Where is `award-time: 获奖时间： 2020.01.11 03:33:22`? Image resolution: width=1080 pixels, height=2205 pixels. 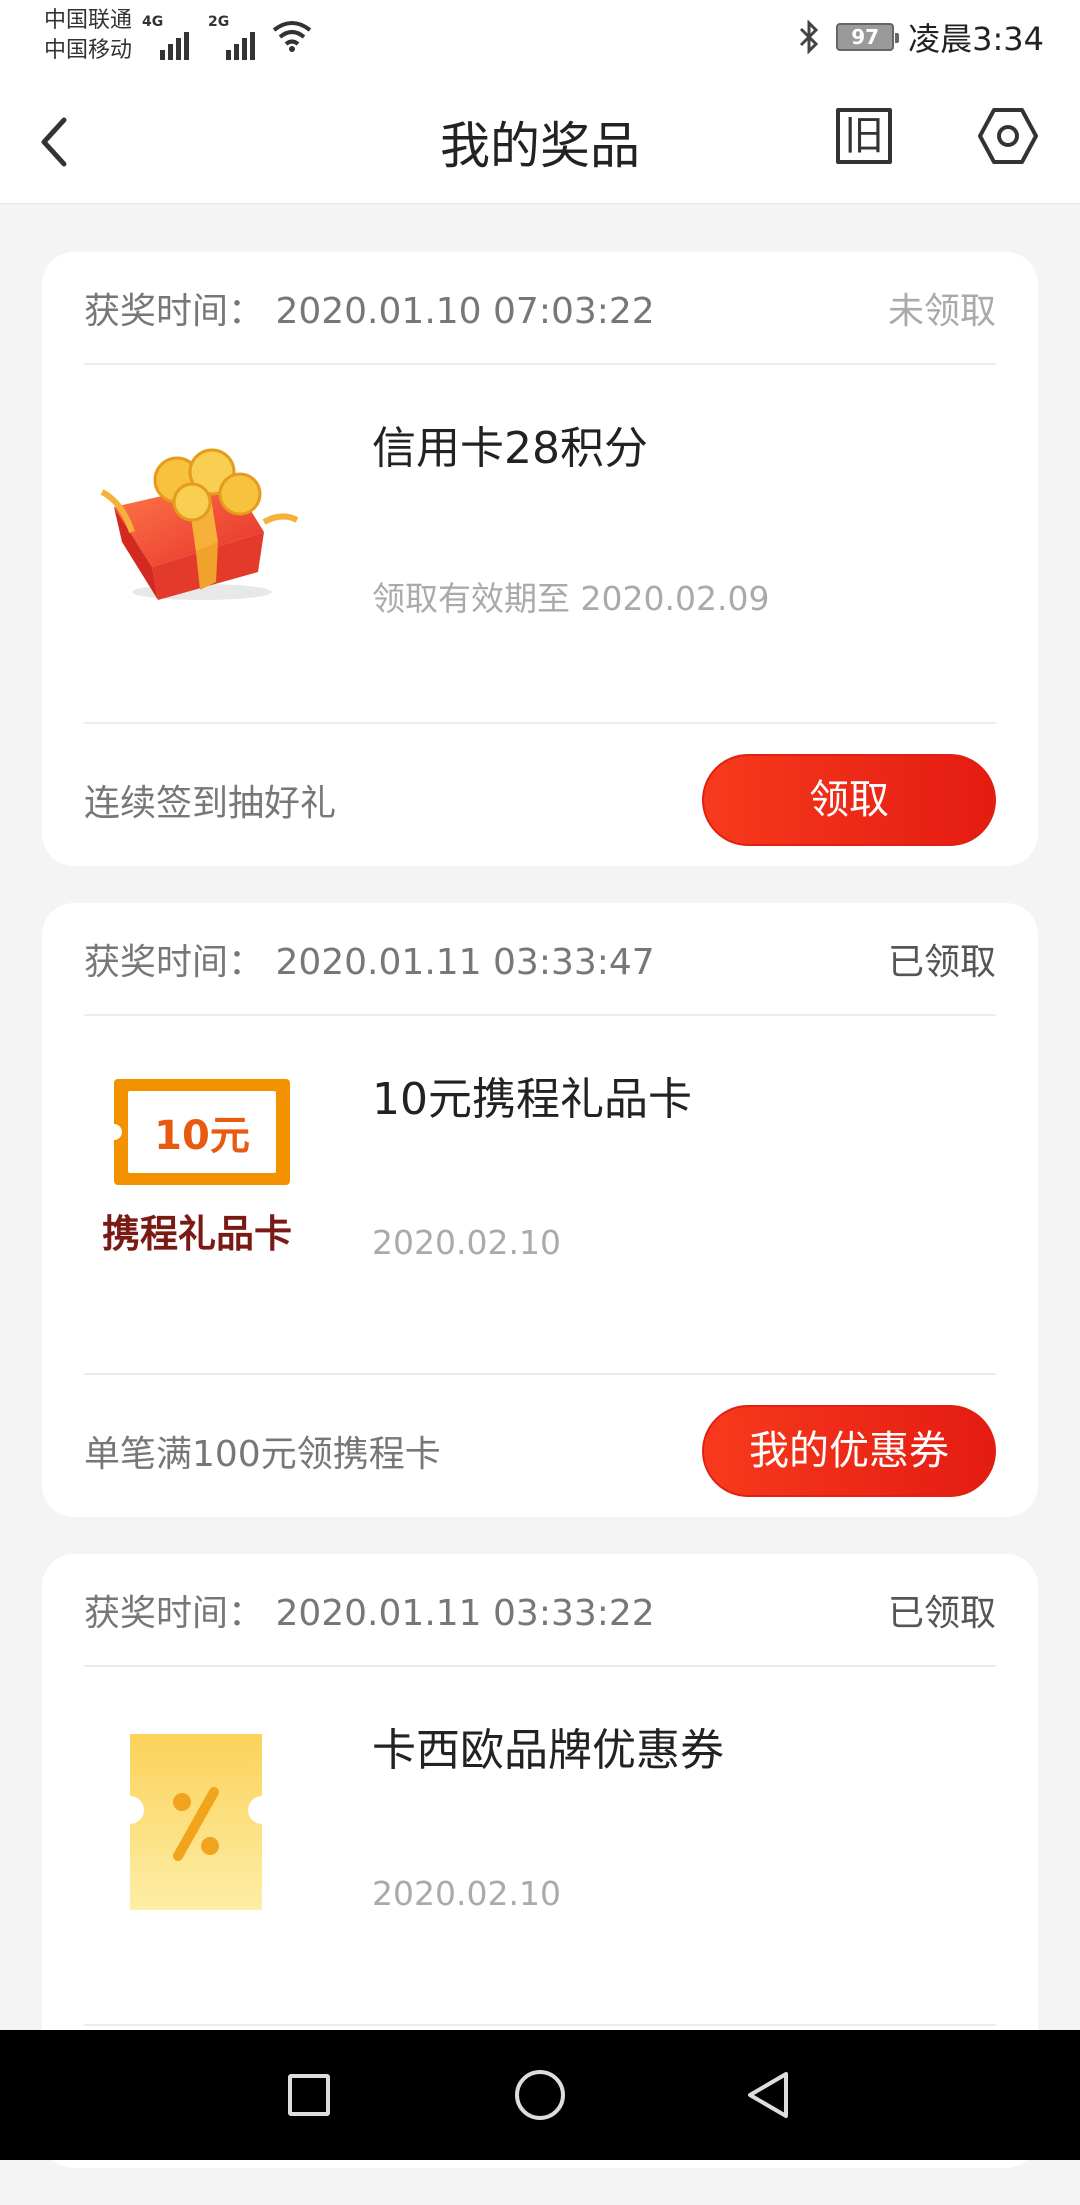
award-time: 获奖时间： 2020.01.11 03:33:22 is located at coordinates (369, 1613).